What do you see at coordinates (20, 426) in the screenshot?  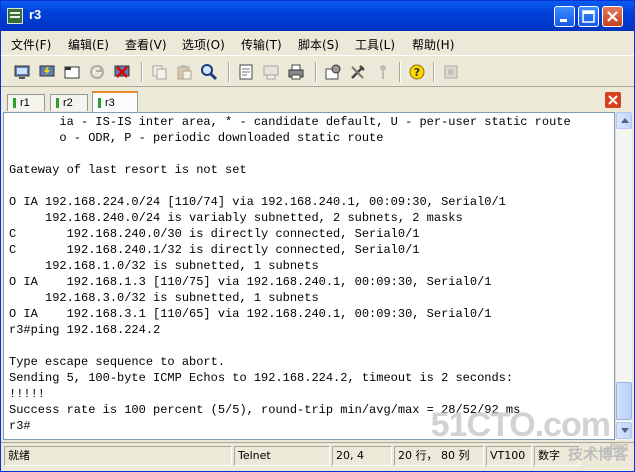 I see `terminal-line: r3#` at bounding box center [20, 426].